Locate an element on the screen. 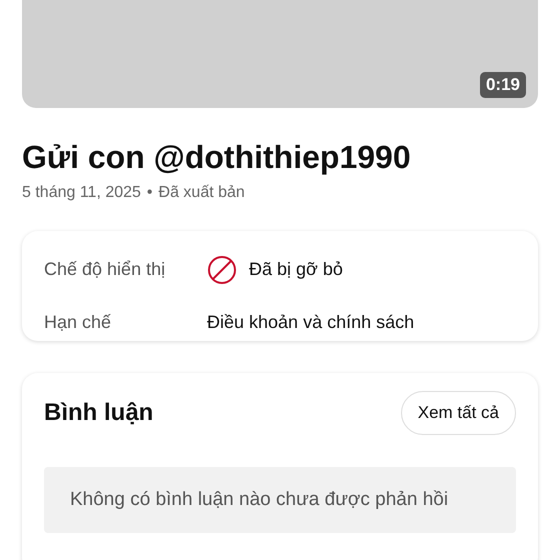  detail-label: Chế độ hiển thị is located at coordinates (105, 269).